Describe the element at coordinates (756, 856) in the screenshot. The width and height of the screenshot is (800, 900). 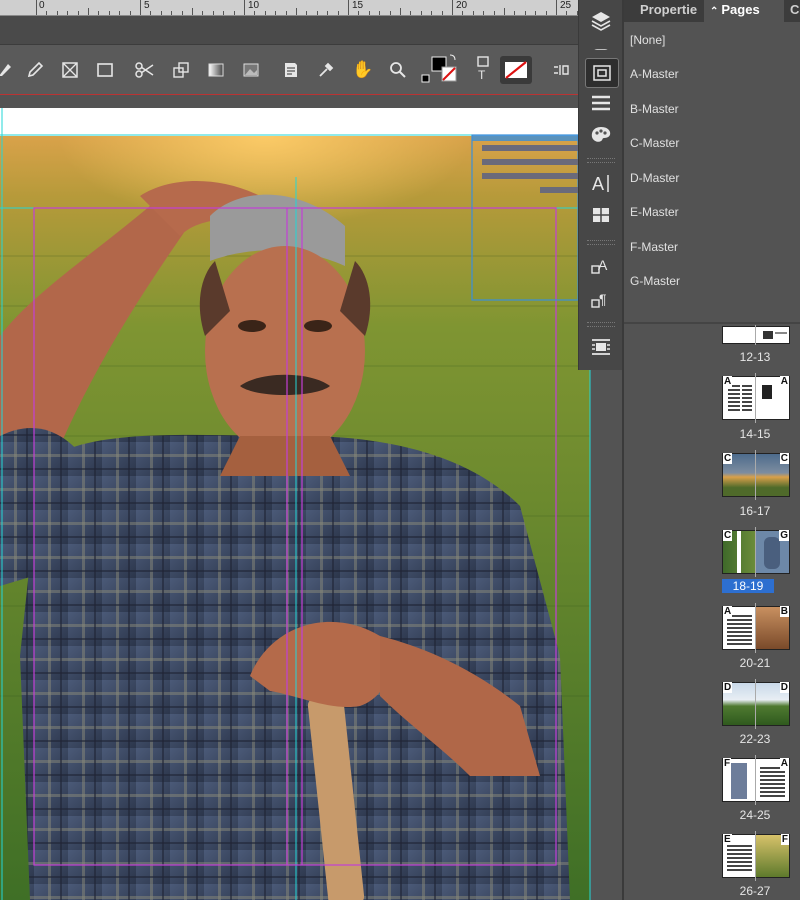
I see `page-spread-thumbnail: E F` at that location.